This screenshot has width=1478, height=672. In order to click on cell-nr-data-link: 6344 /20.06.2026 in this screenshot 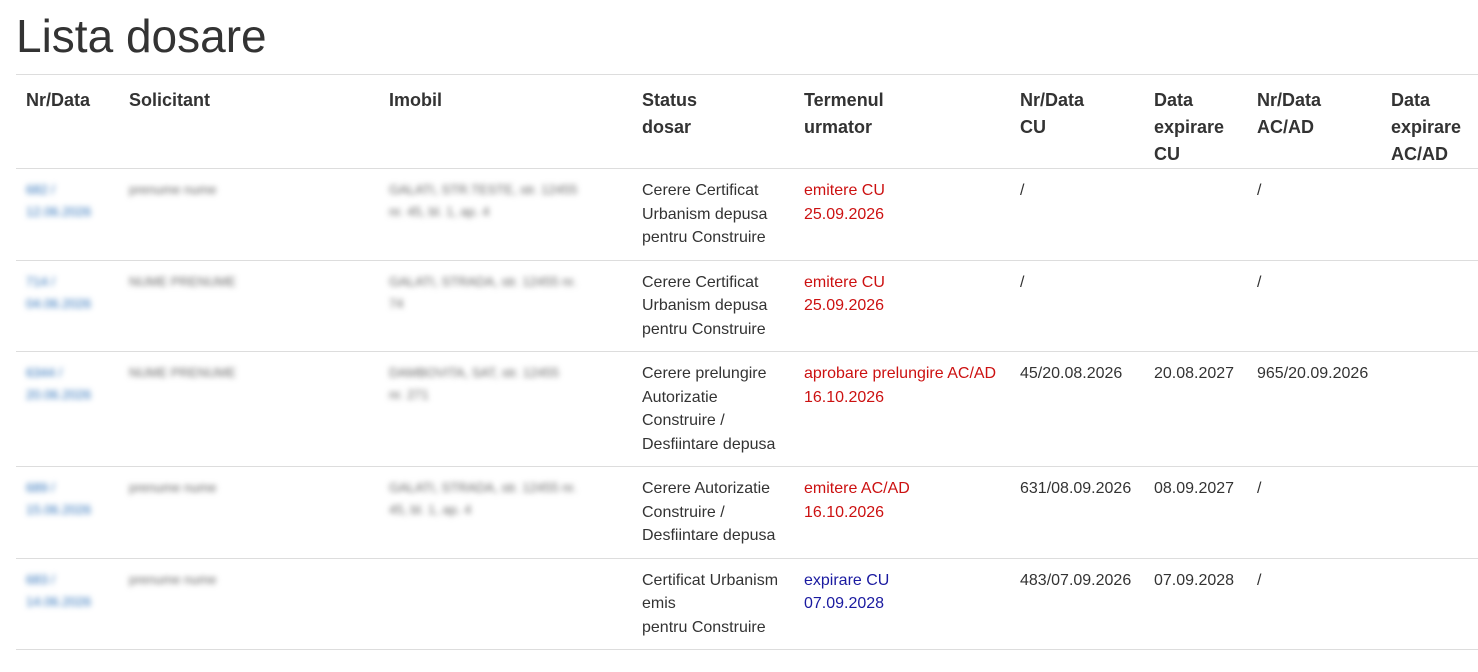, I will do `click(67, 409)`.